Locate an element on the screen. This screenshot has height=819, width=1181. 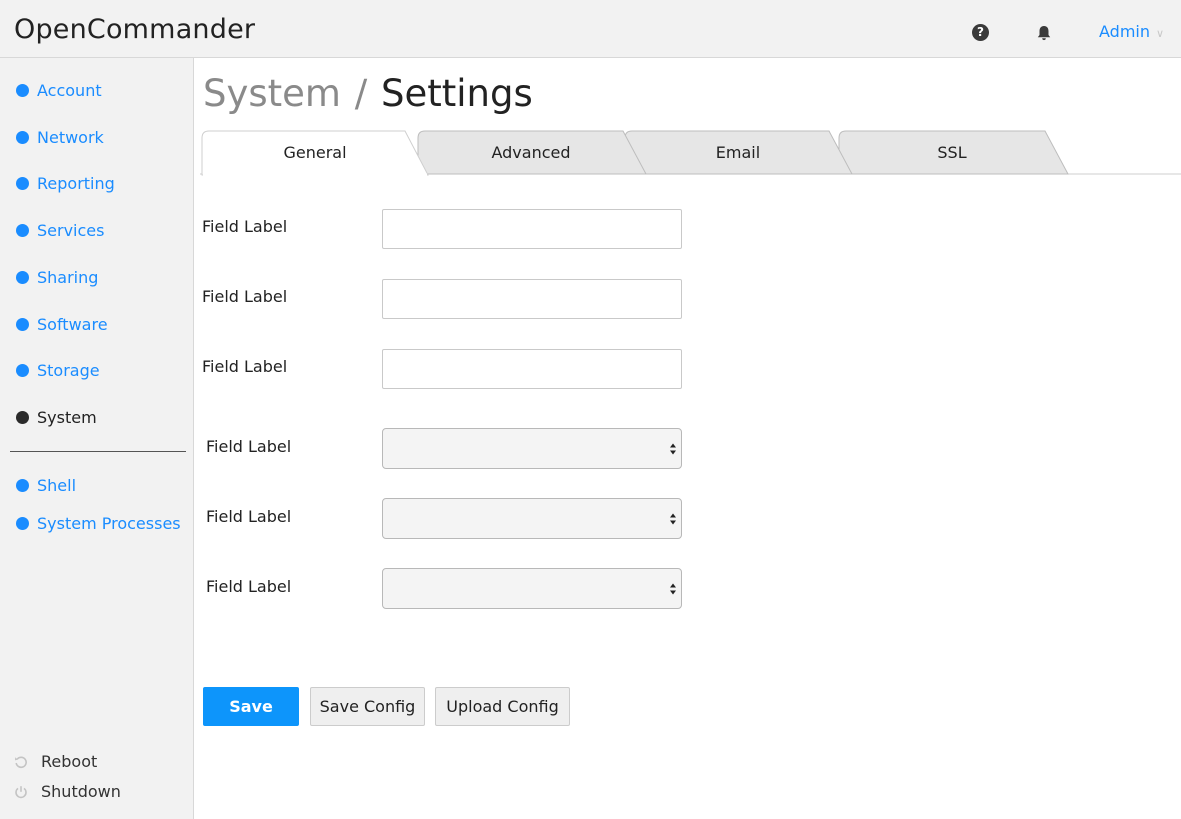
sidebar-item-system: System is located at coordinates (56, 418).